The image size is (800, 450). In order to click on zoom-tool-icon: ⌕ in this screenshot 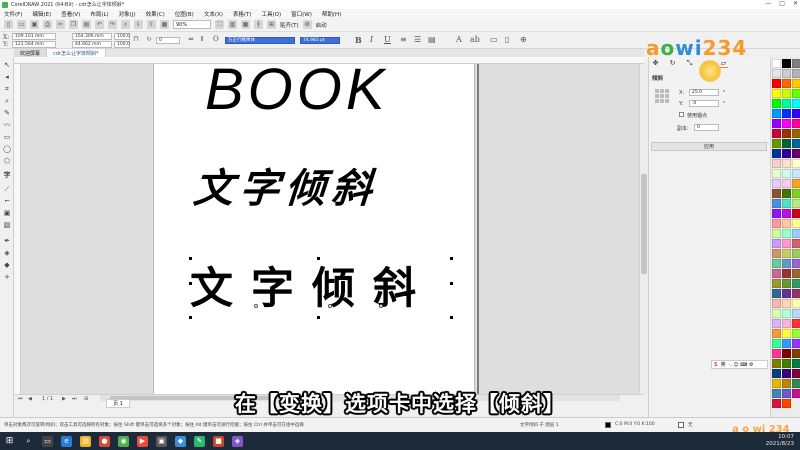, I will do `click(7, 101)`.